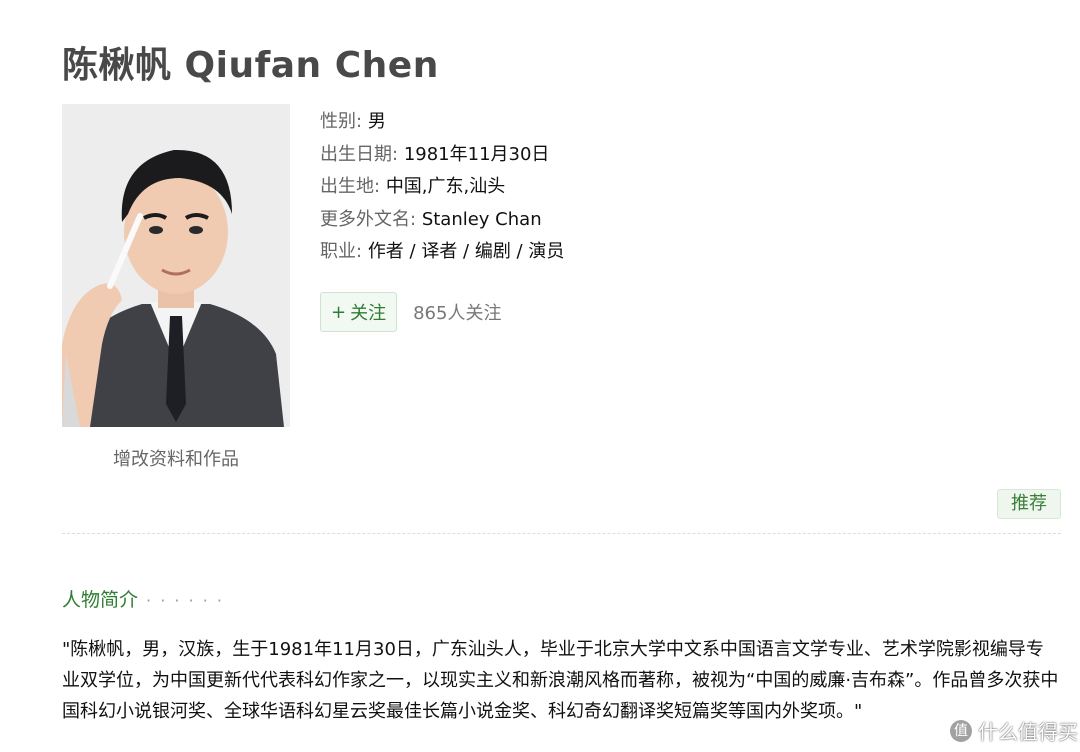 The height and width of the screenshot is (752, 1080). I want to click on info-key: 更多外文名:, so click(368, 219).